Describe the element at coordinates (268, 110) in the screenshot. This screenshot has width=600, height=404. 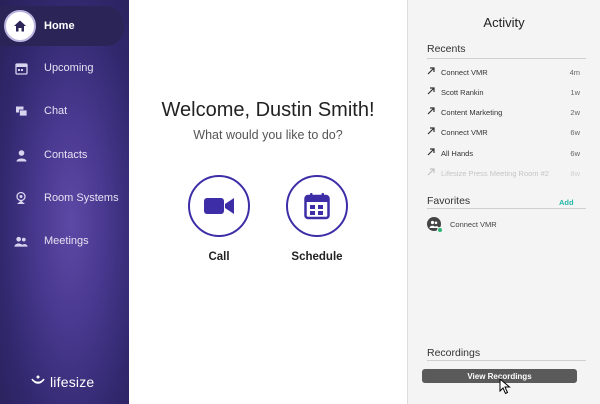
I see `welcome-heading: Welcome, Dustin Smith!` at that location.